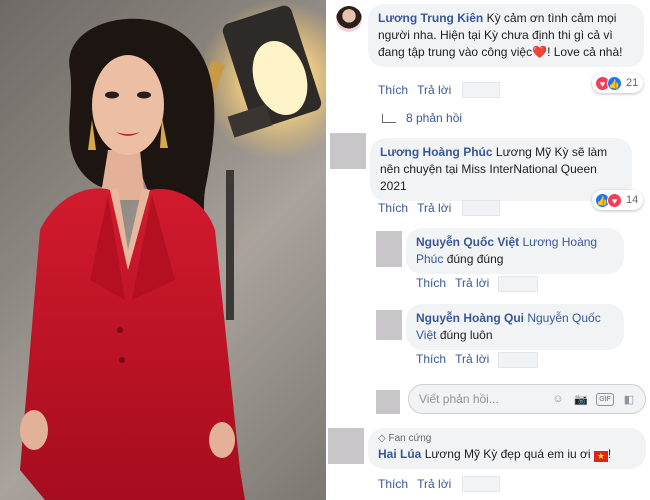 This screenshot has width=650, height=500. What do you see at coordinates (629, 399) in the screenshot?
I see `sticker-icon: ◧` at bounding box center [629, 399].